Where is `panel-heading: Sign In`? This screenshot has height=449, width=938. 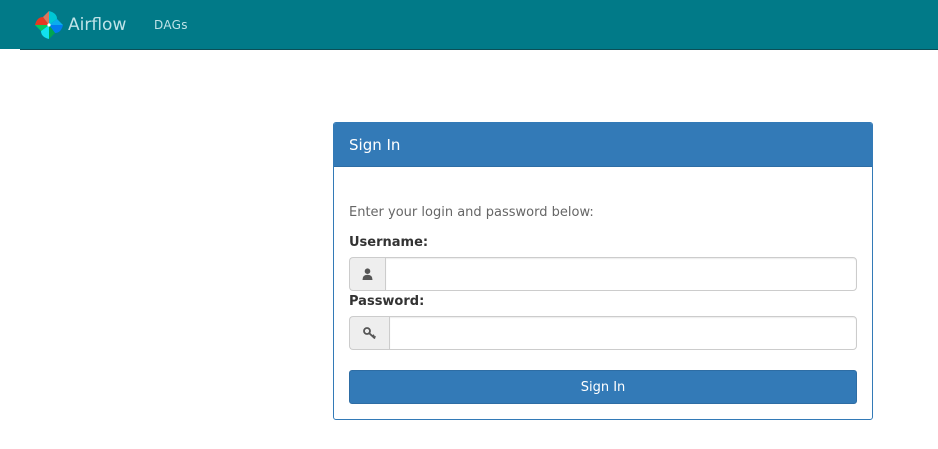
panel-heading: Sign In is located at coordinates (603, 145).